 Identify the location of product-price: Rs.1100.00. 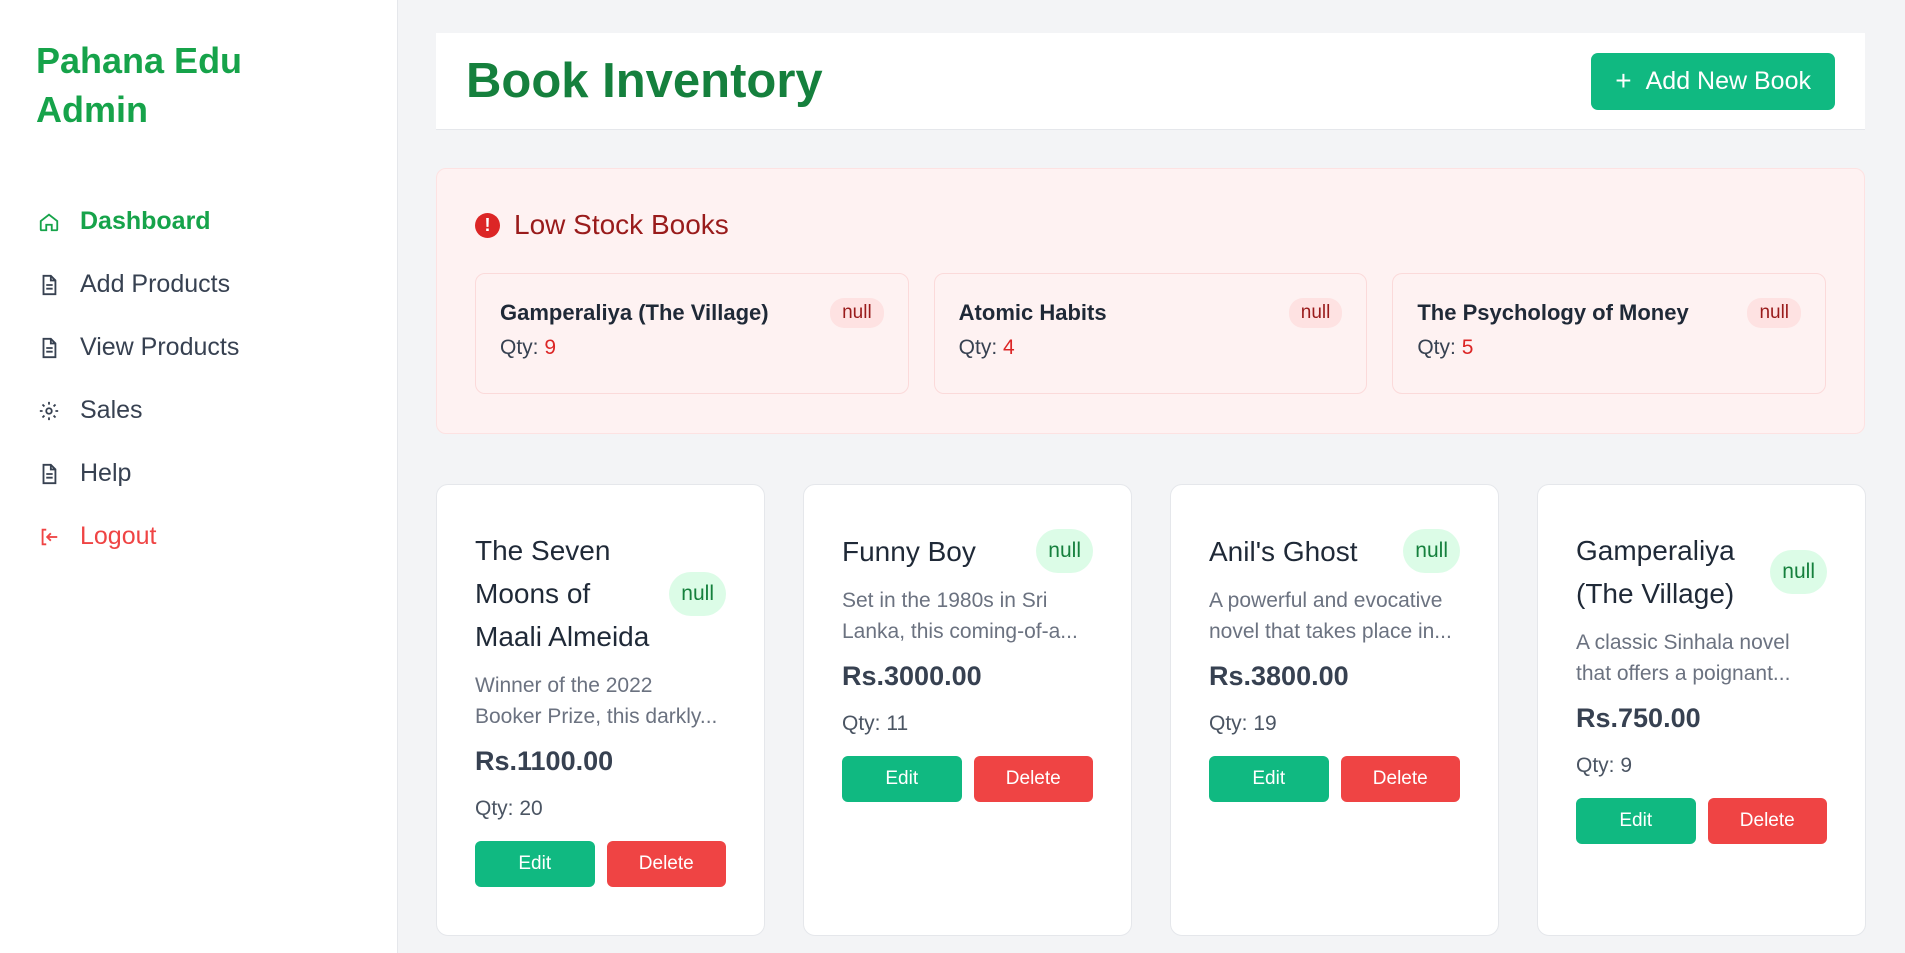
(544, 761).